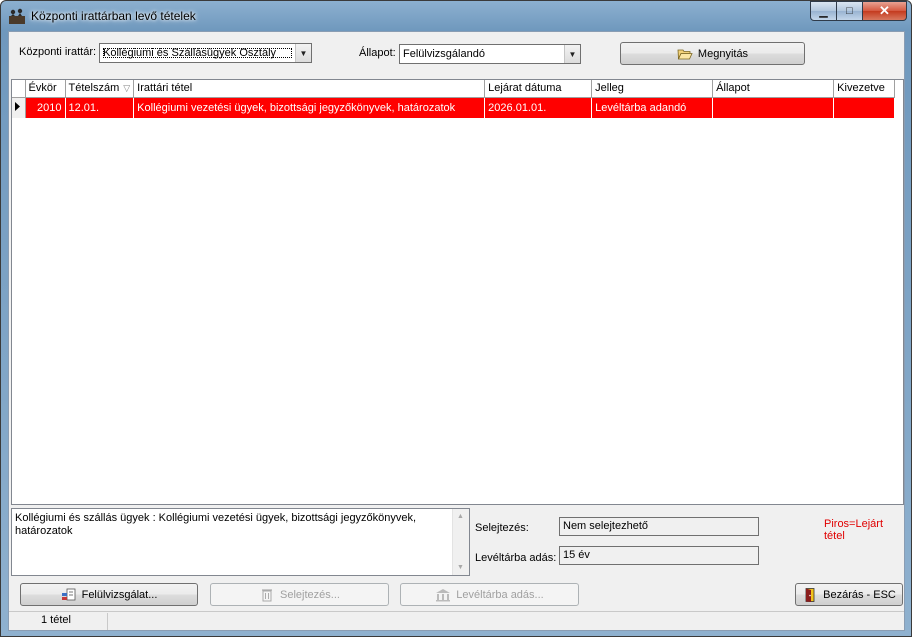  What do you see at coordinates (810, 594) in the screenshot?
I see `exit-door-icon` at bounding box center [810, 594].